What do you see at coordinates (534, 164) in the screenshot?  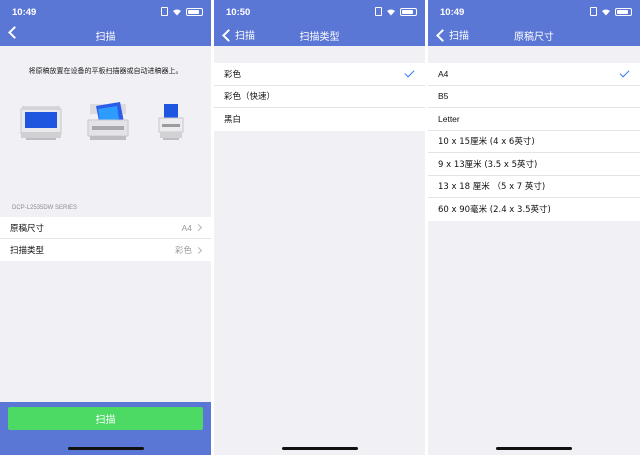 I see `list-item-9x13: 9 x 13厘米 (3.5 x 5英寸)` at bounding box center [534, 164].